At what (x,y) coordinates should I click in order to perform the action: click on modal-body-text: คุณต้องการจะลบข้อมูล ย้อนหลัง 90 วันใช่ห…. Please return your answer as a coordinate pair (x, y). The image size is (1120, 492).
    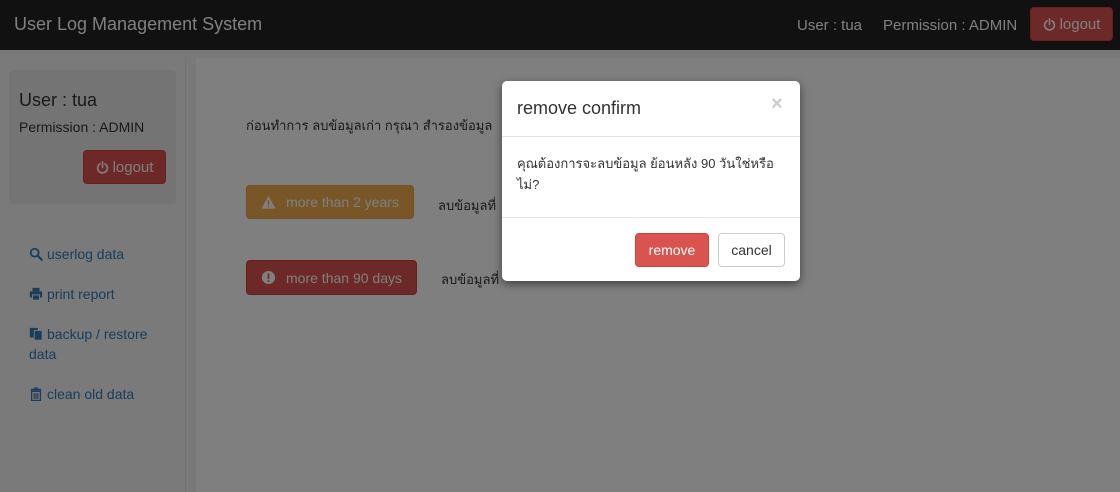
    Looking at the image, I should click on (645, 174).